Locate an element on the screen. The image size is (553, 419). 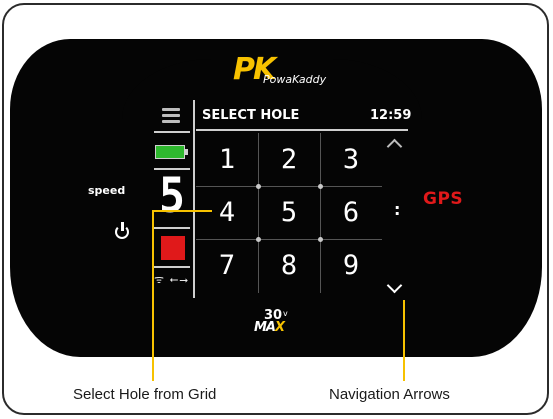
menu-icon is located at coordinates (171, 115).